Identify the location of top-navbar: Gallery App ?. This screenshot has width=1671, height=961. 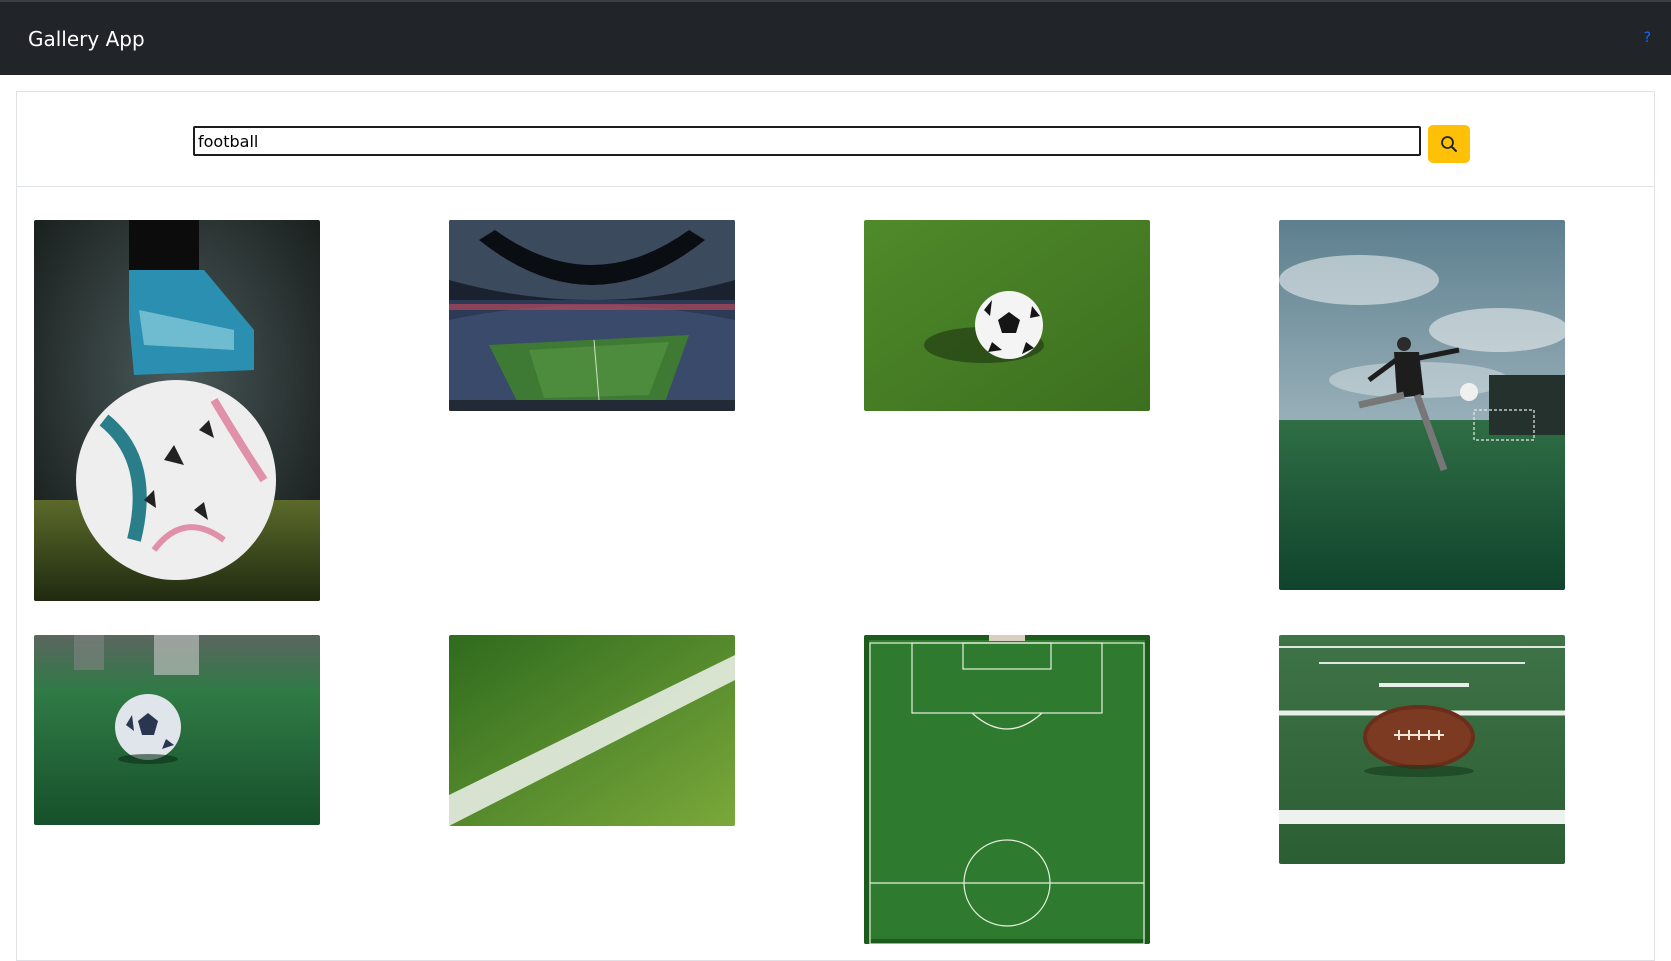
(835, 37).